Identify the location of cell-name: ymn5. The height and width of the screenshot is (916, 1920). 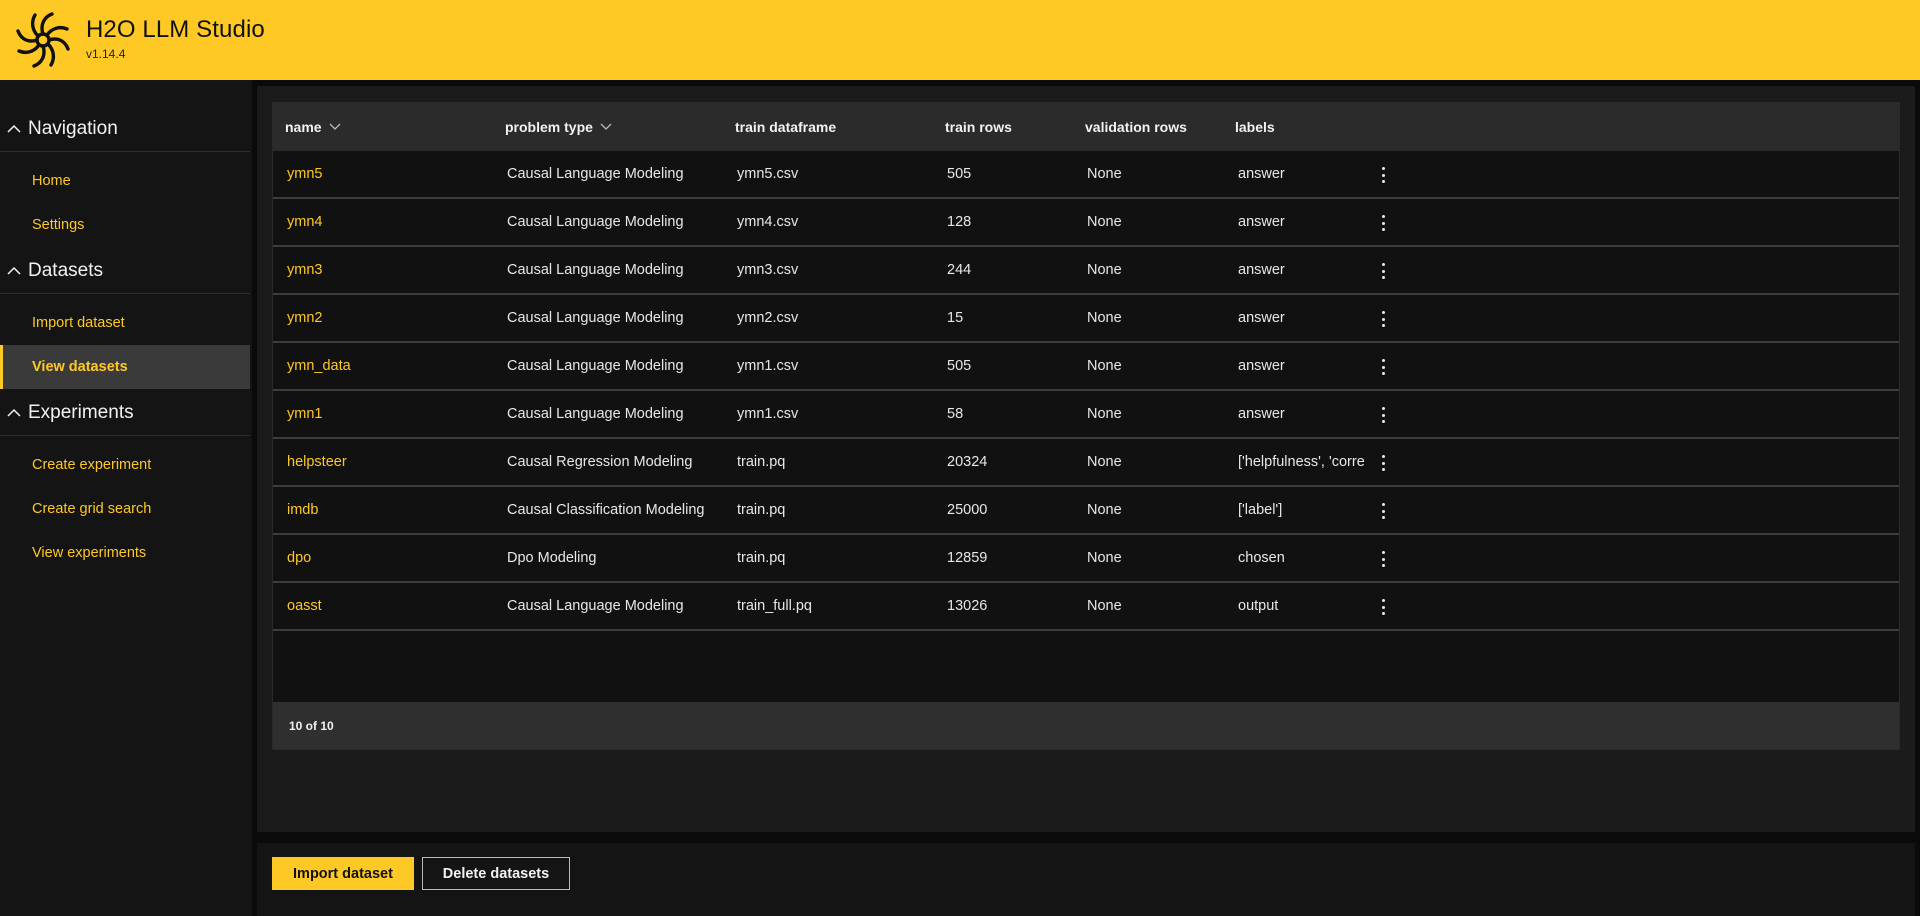
(392, 174).